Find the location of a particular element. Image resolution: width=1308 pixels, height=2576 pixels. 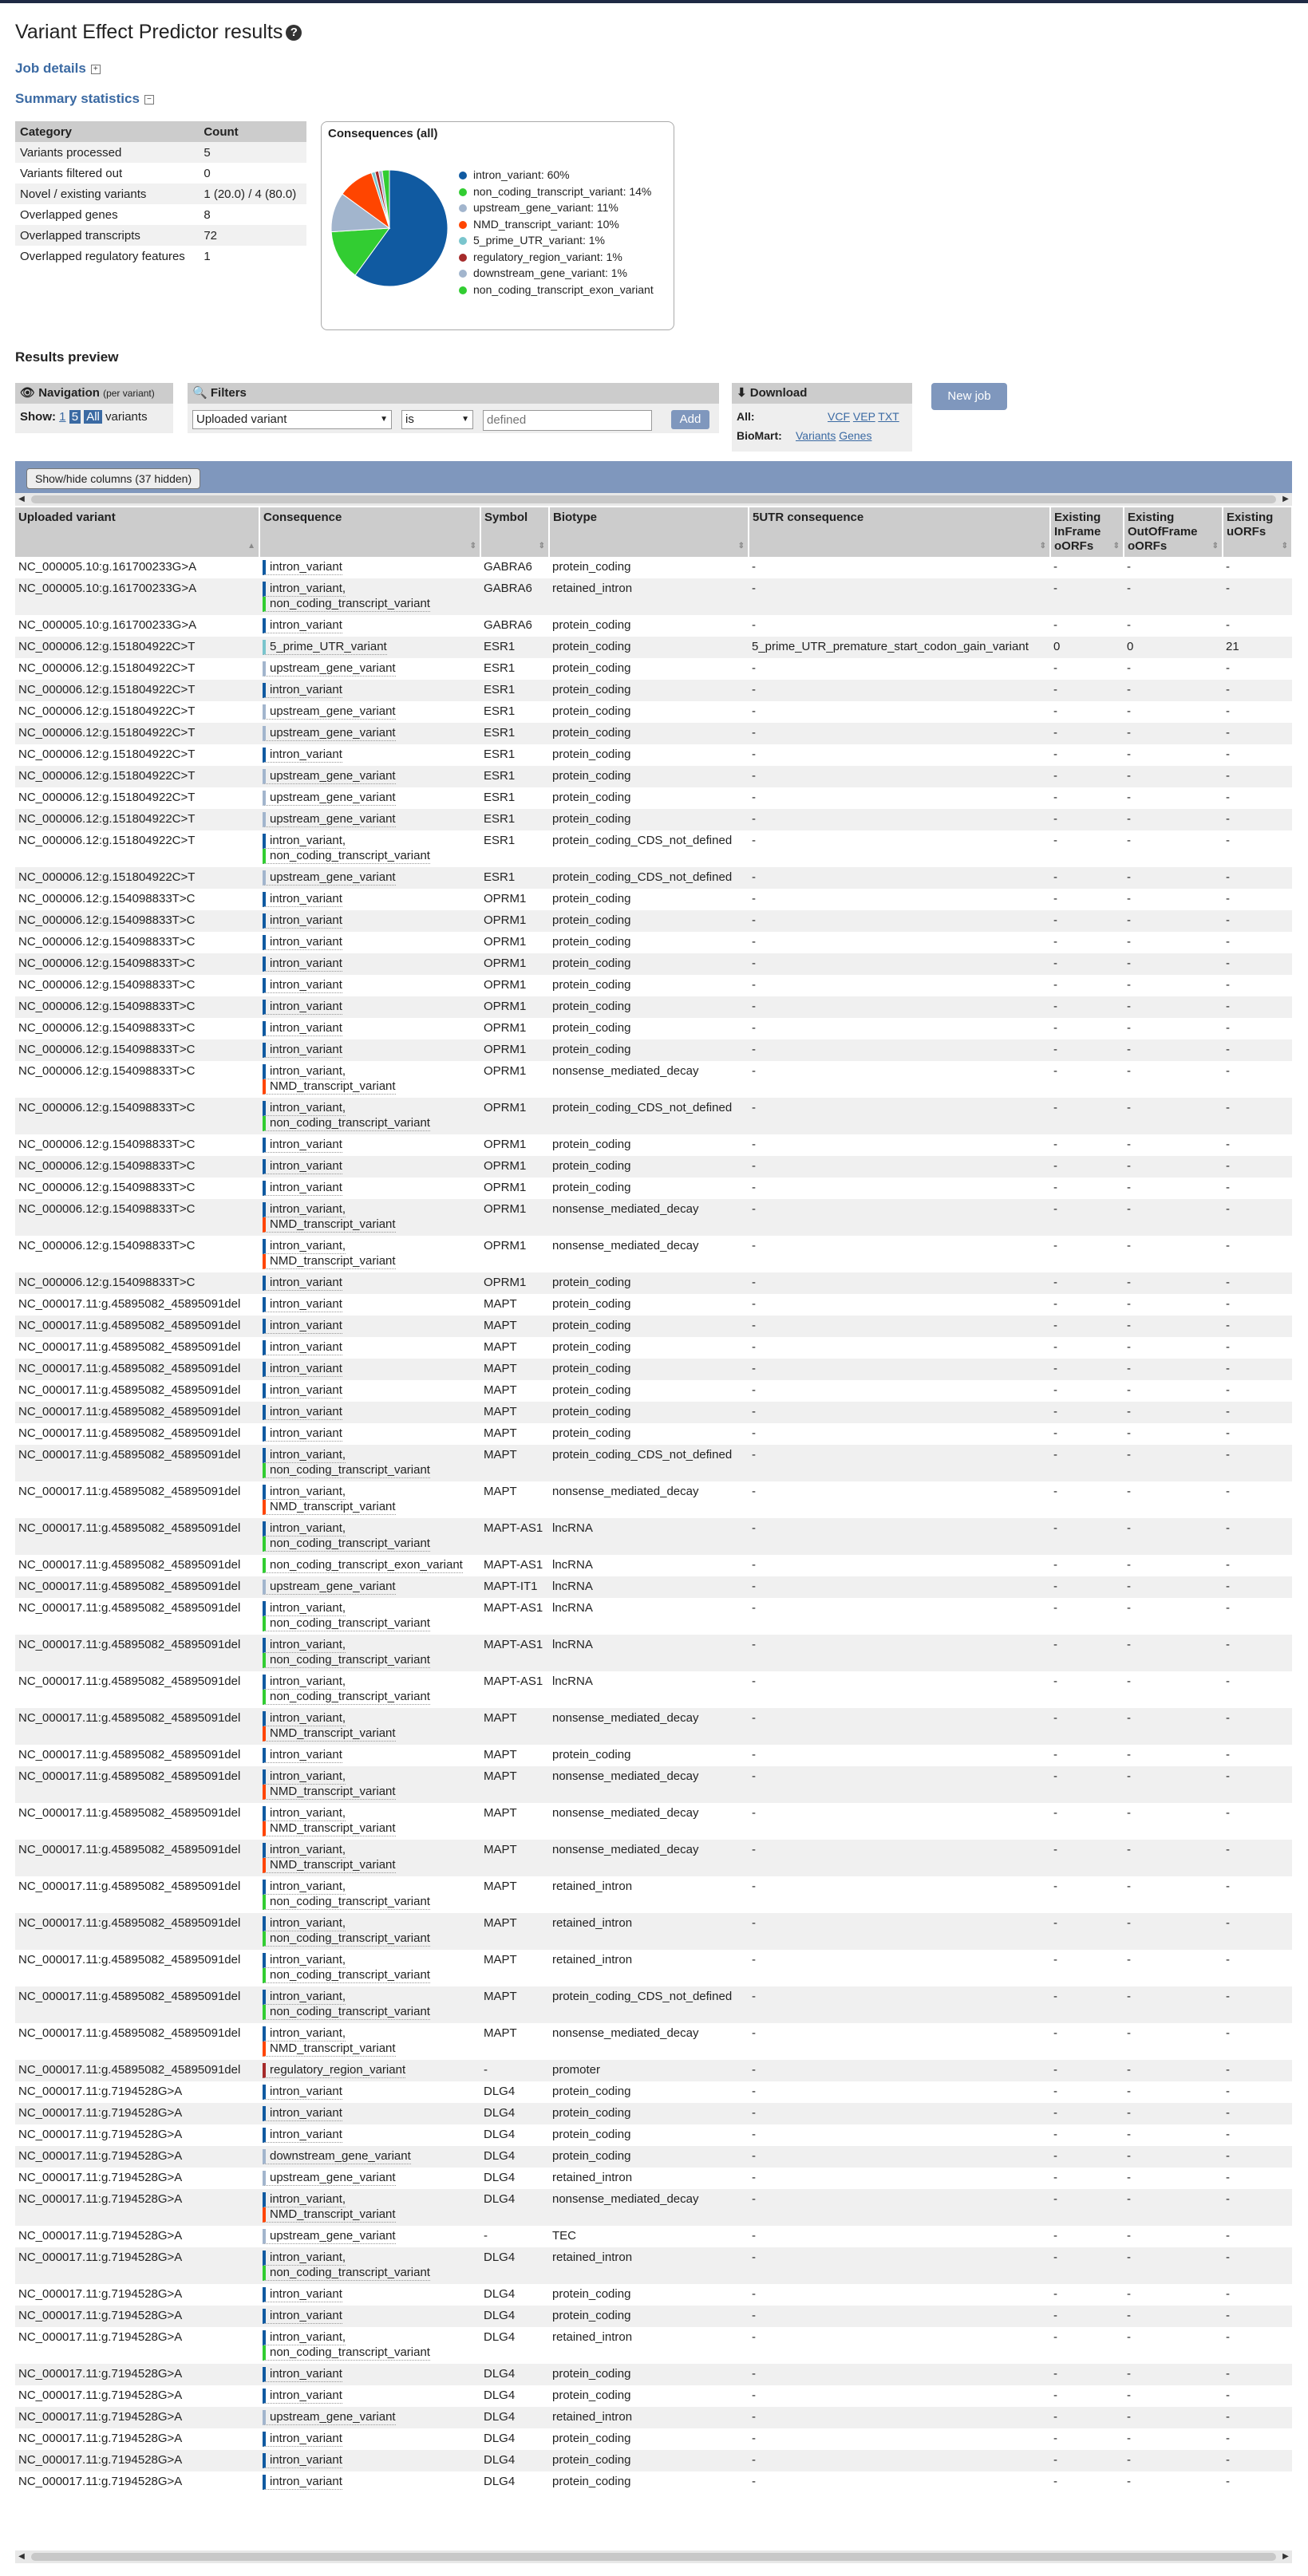

help-icon: ? is located at coordinates (294, 33).